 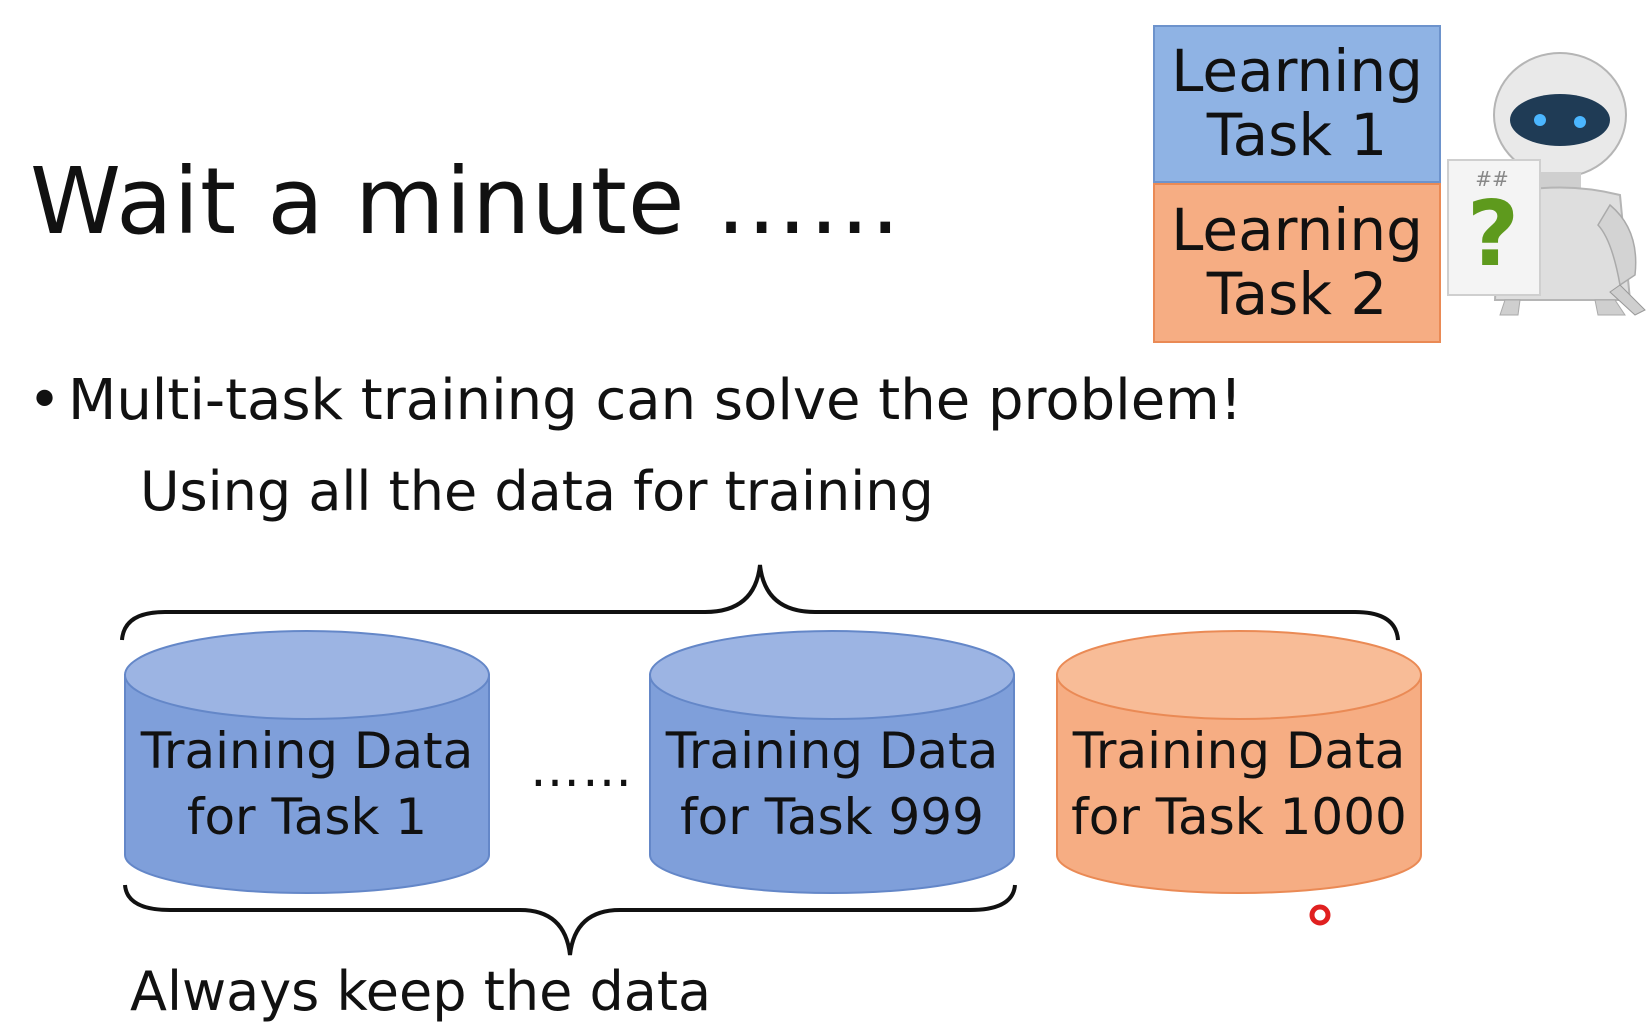 What do you see at coordinates (832, 751) in the screenshot?
I see `cylinder-999-line1: Training Data` at bounding box center [832, 751].